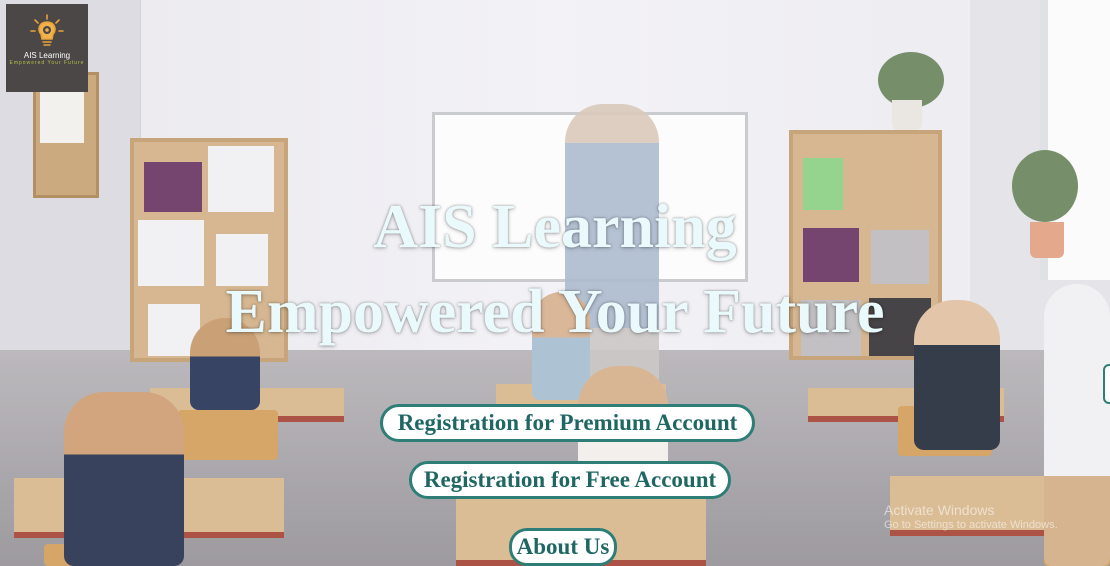 Image resolution: width=1110 pixels, height=566 pixels. I want to click on watermark-subtitle: Go to Settings to activate Windows., so click(971, 525).